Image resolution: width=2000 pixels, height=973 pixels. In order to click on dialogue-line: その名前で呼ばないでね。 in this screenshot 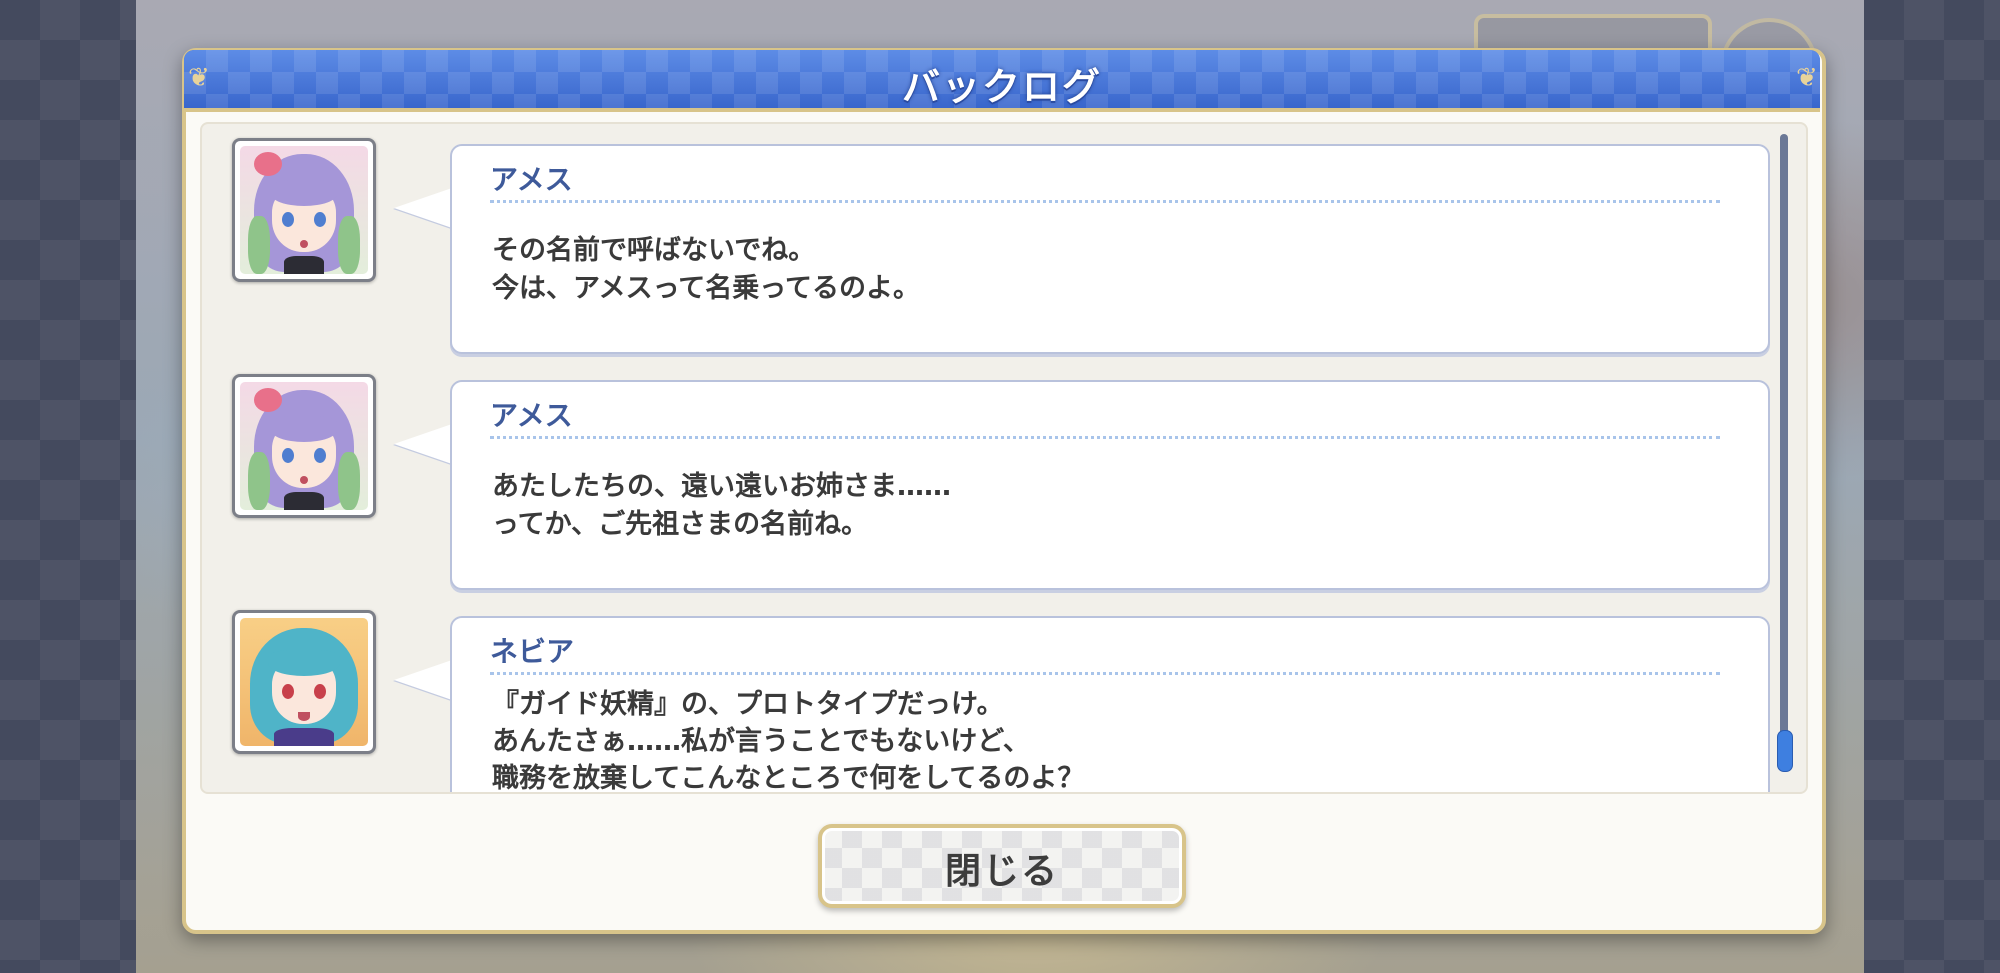, I will do `click(654, 250)`.